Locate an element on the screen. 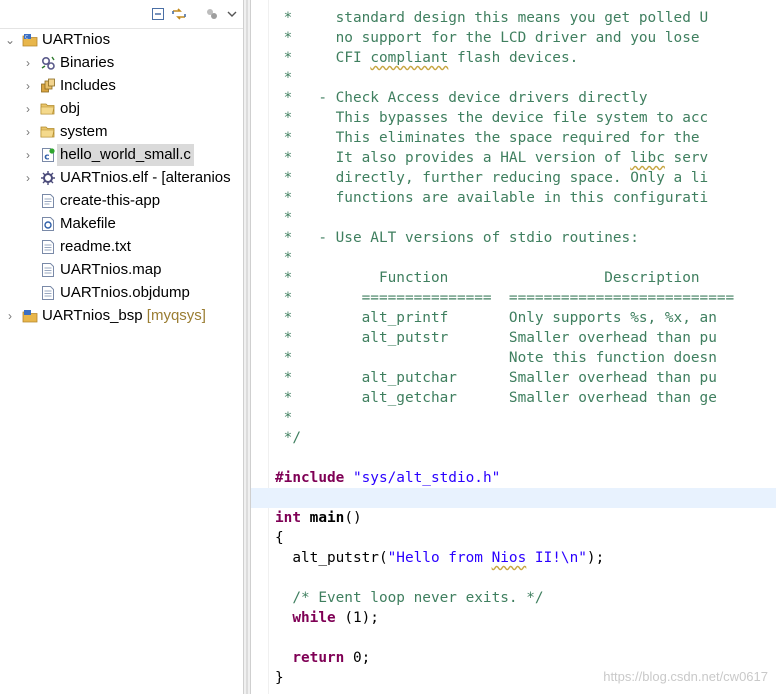  tree-item-uartnios-elf-alteranios: › UARTnios.elf - [alteranios is located at coordinates (121, 178).